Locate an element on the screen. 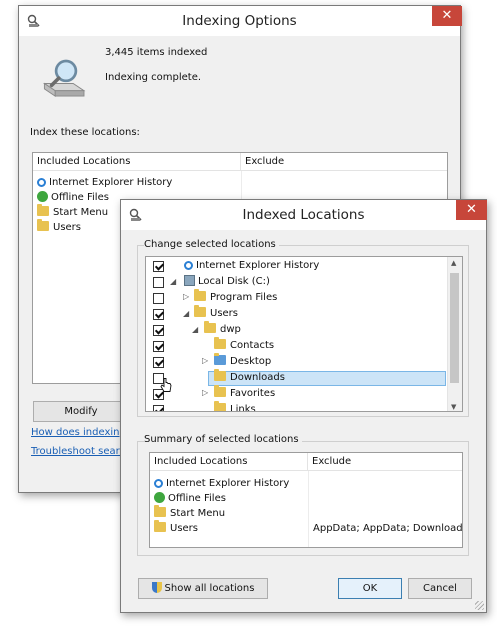 Image resolution: width=497 pixels, height=629 pixels. show-all-label: Show all locations is located at coordinates (209, 588).